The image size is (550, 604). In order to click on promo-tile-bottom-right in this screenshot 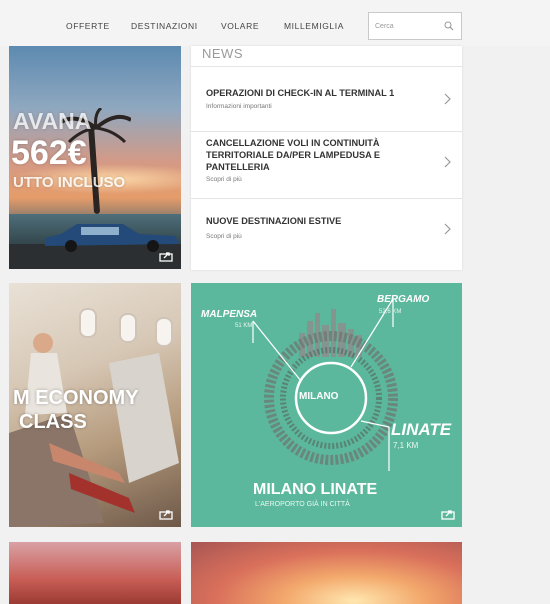, I will do `click(326, 573)`.